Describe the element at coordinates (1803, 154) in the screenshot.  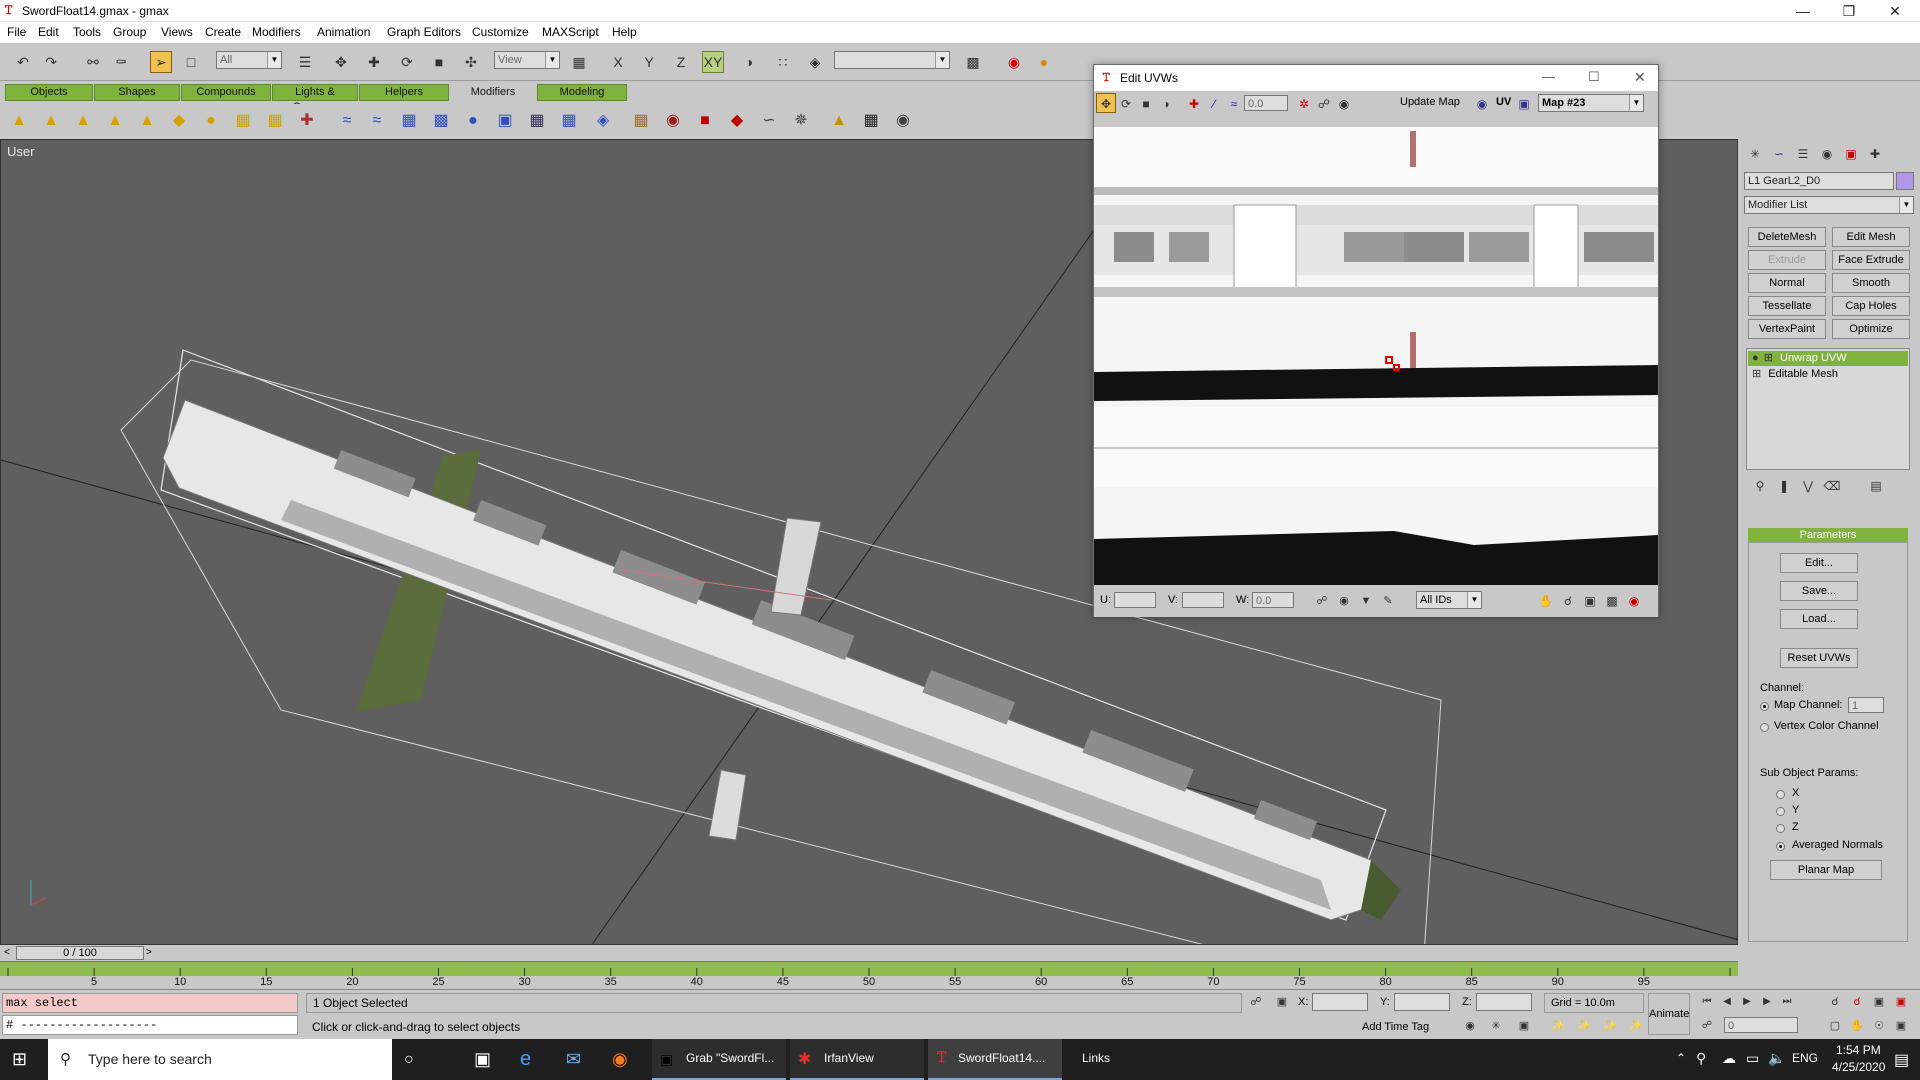
I see `hierarchy-panel-icon: ☰` at that location.